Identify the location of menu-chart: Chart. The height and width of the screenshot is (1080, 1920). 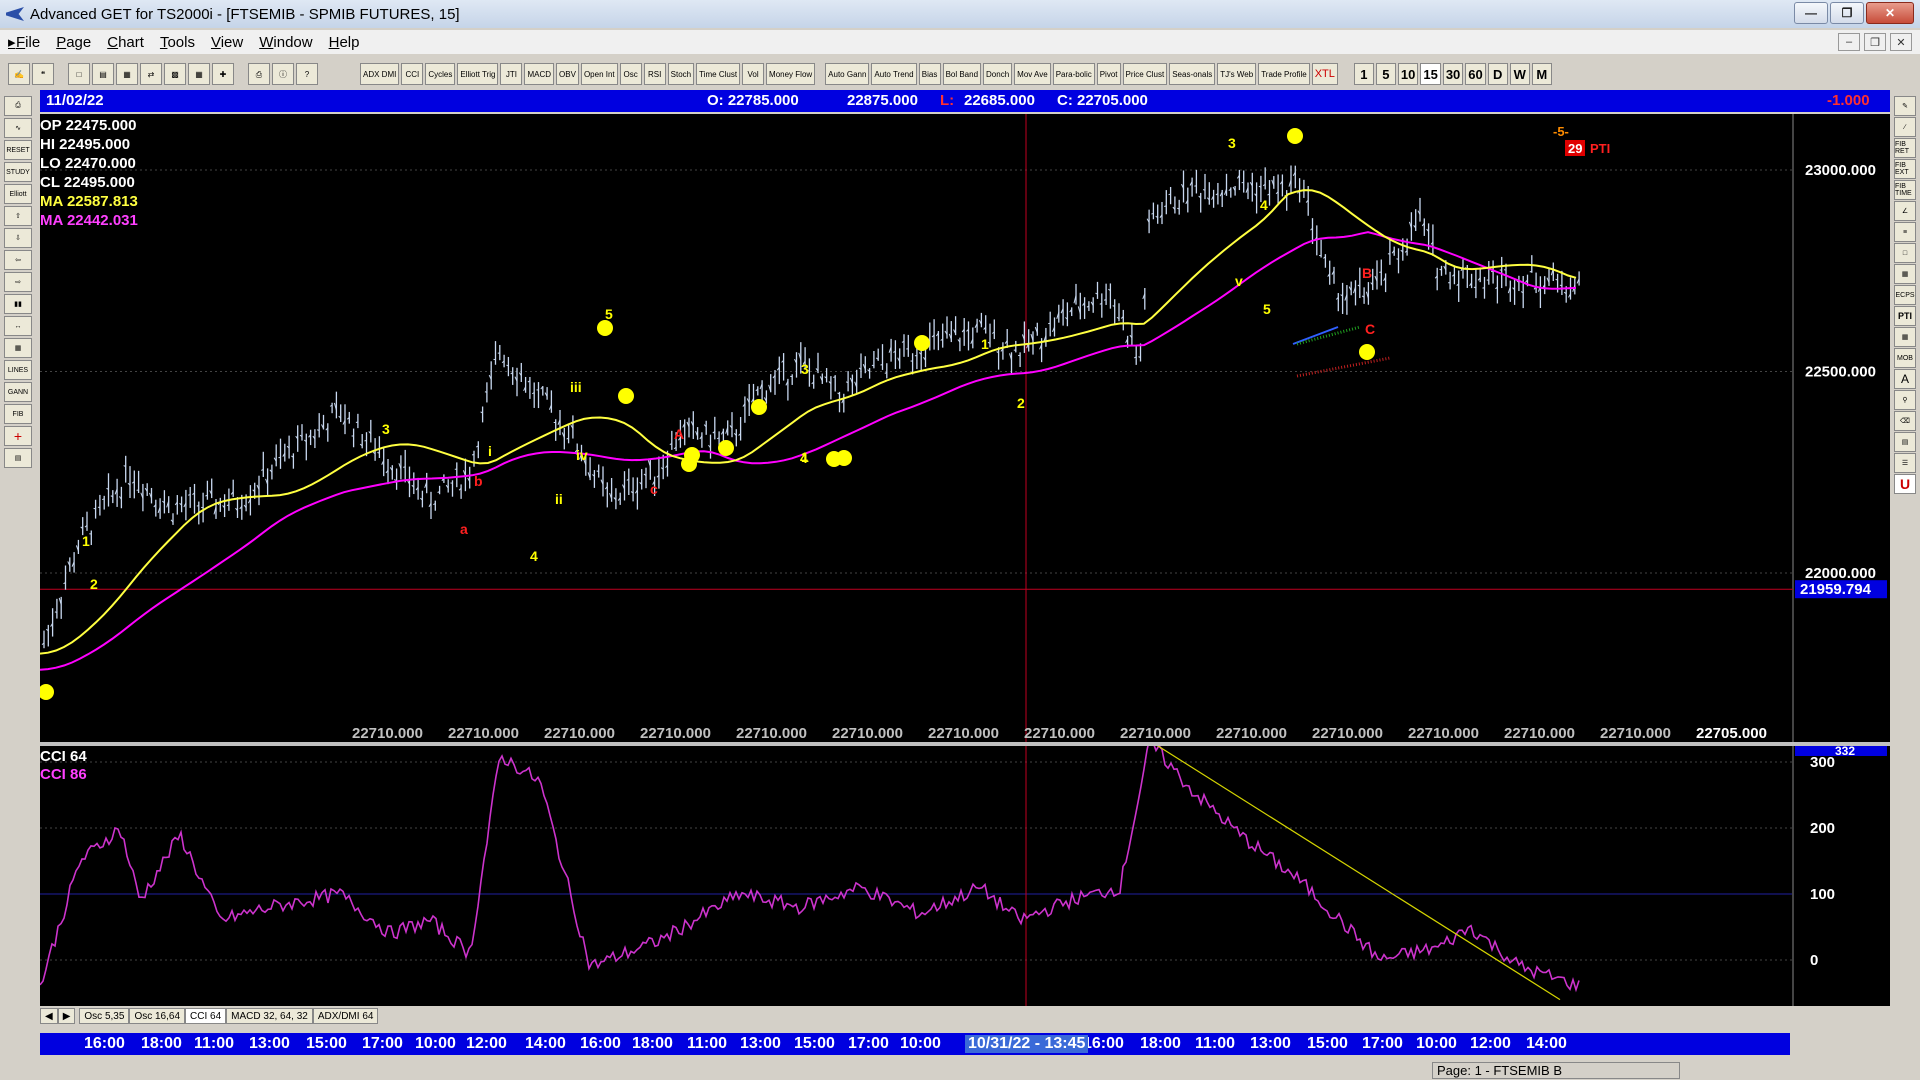
(125, 42).